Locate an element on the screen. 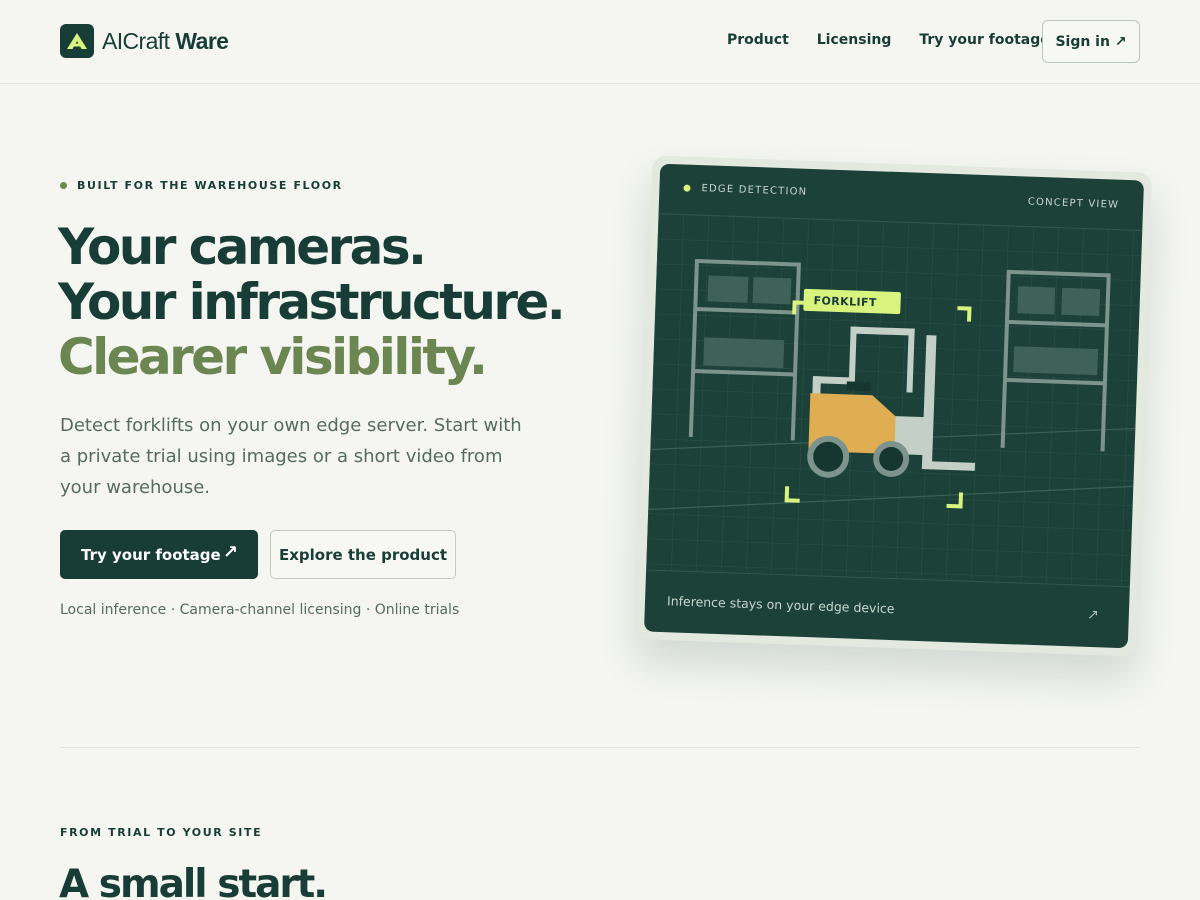 The height and width of the screenshot is (900, 1200). section-title: A small start. is located at coordinates (193, 881).